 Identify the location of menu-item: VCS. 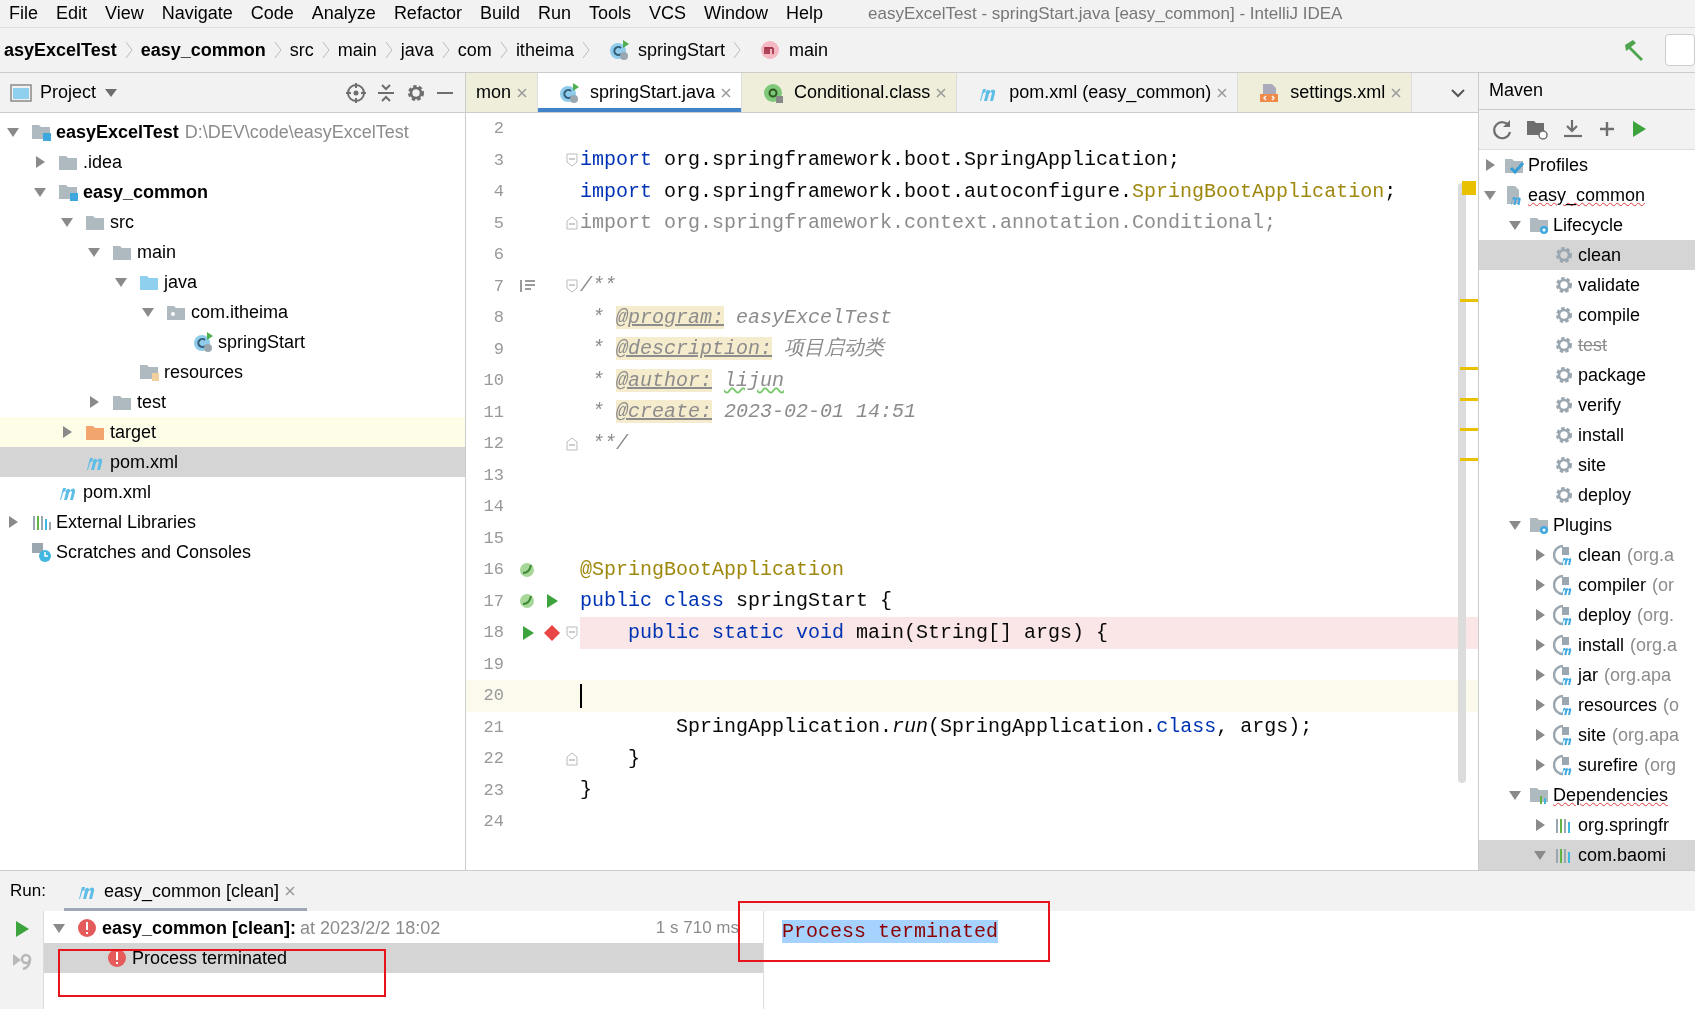
(667, 13).